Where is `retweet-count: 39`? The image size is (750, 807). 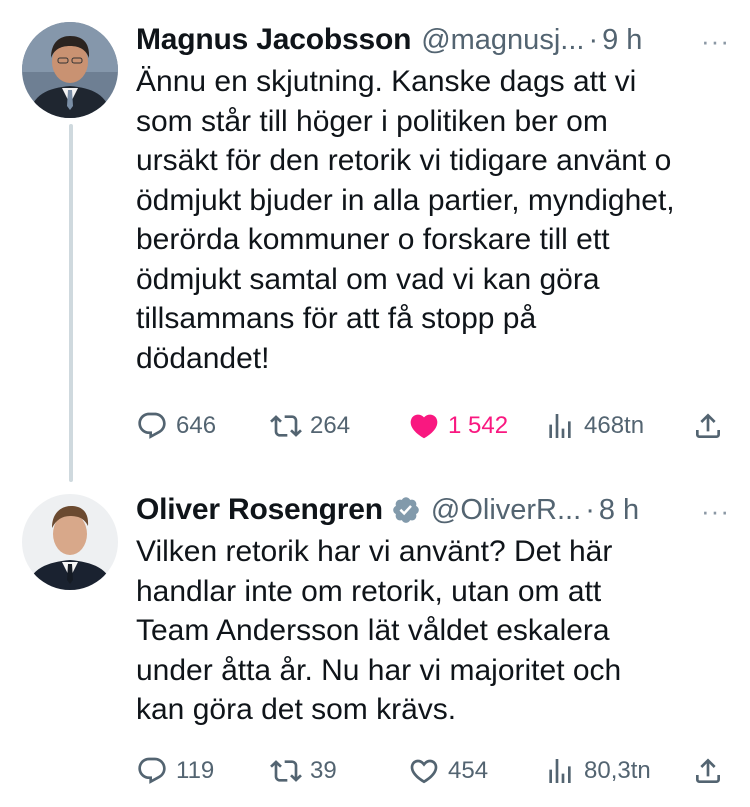 retweet-count: 39 is located at coordinates (323, 770).